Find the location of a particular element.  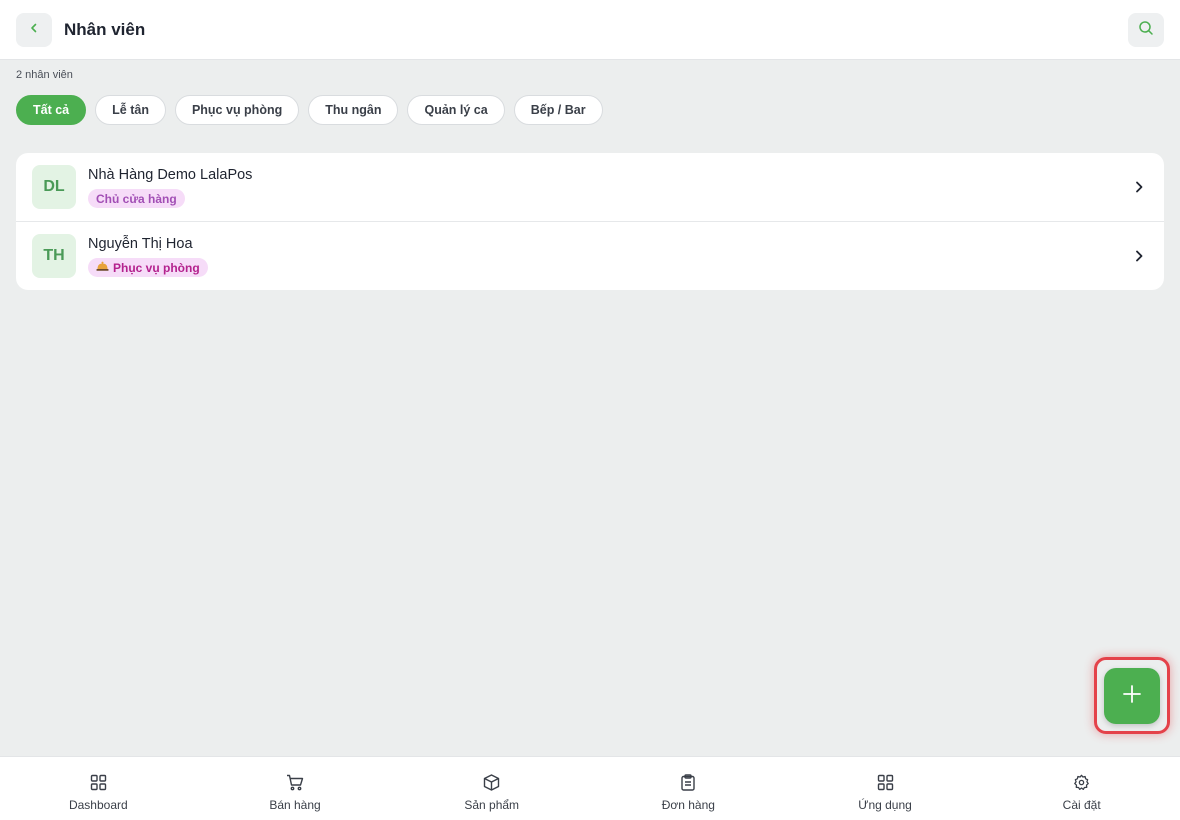

role-badge: Phục vụ phòng is located at coordinates (148, 267).